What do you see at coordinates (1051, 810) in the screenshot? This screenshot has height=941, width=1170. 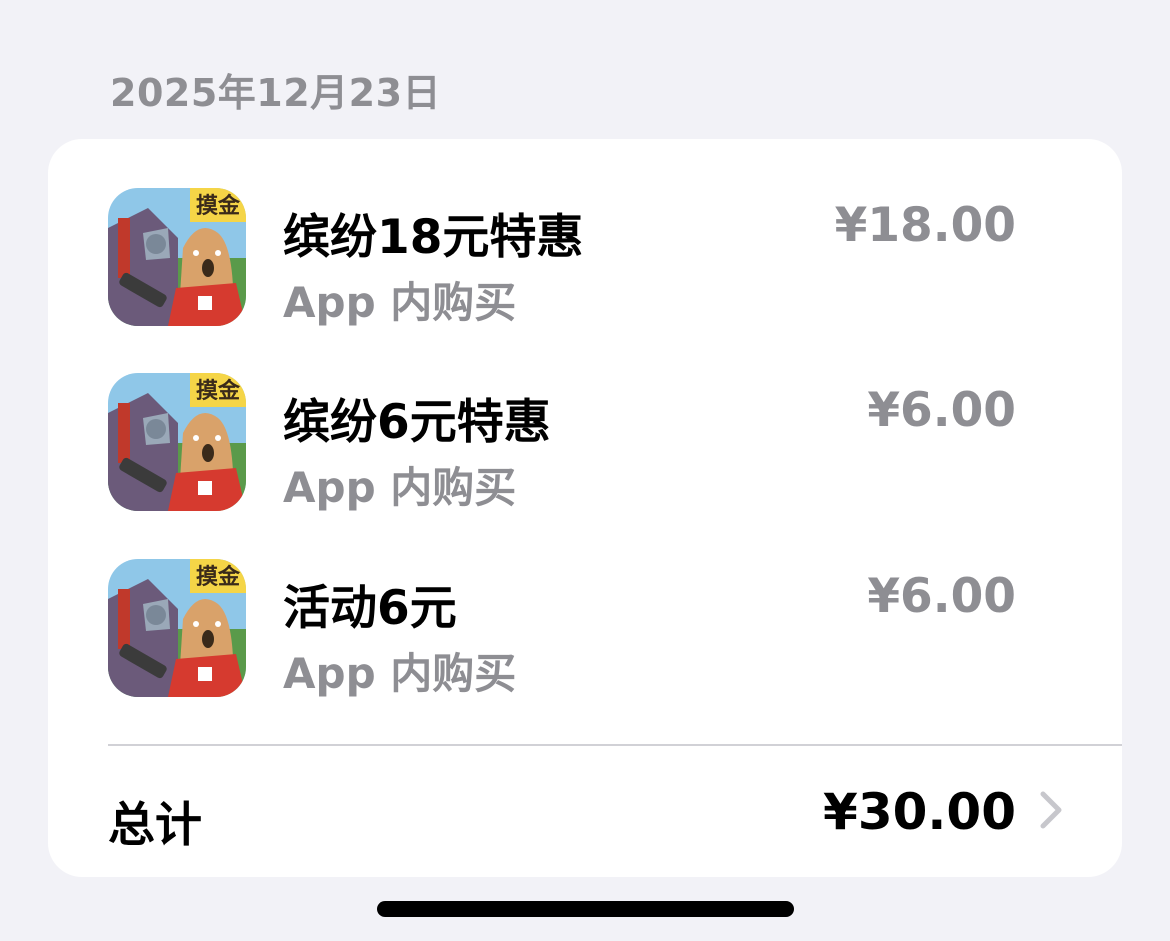 I see `chevron-right-icon` at bounding box center [1051, 810].